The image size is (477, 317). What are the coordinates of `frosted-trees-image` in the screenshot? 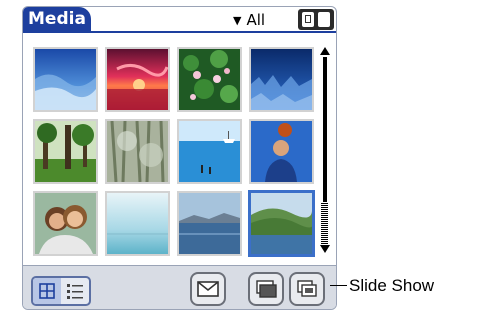 It's located at (137, 151).